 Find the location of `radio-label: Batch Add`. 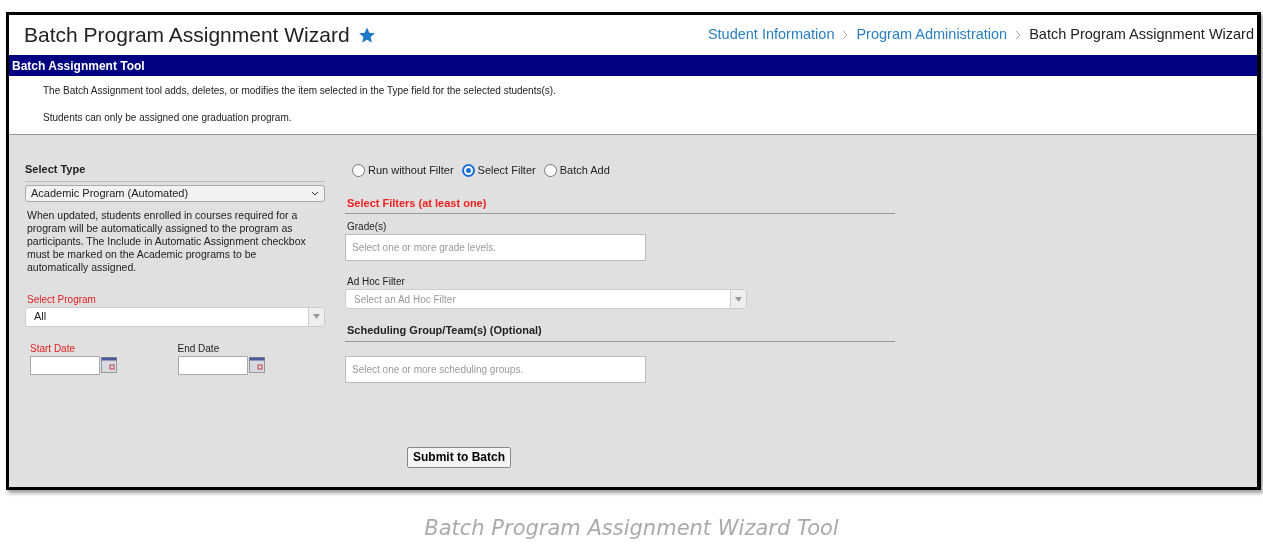

radio-label: Batch Add is located at coordinates (584, 170).